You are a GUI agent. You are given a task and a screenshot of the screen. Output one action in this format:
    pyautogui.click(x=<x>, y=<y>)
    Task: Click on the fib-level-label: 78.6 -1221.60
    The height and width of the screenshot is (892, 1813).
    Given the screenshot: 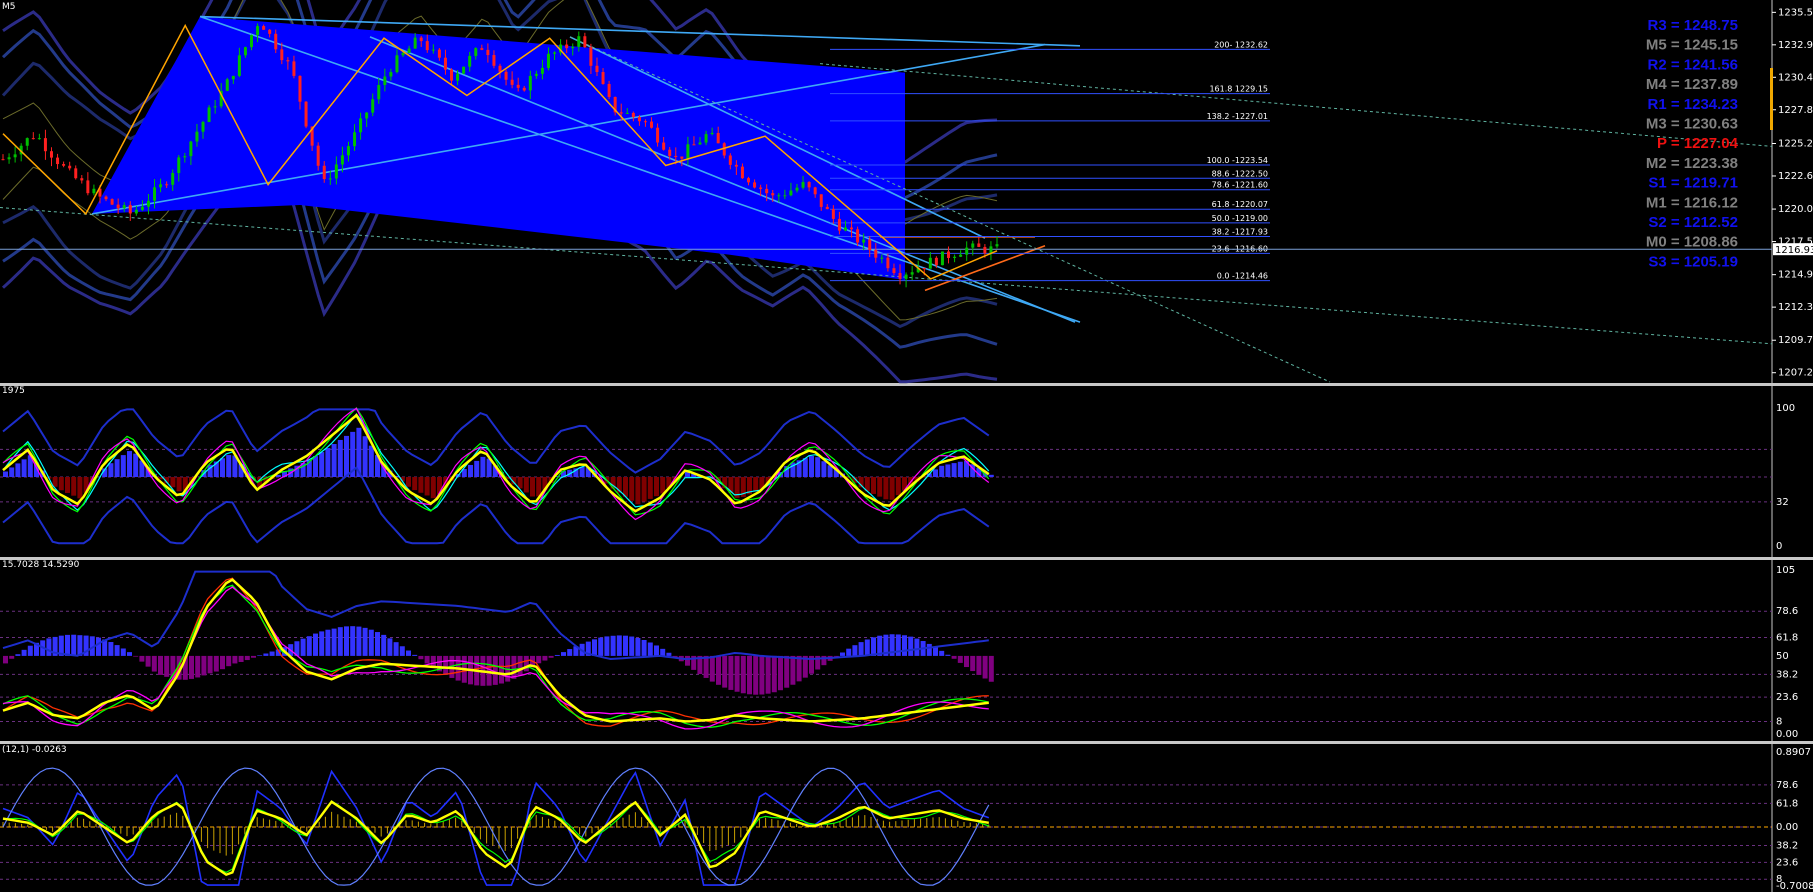 What is the action you would take?
    pyautogui.click(x=1240, y=185)
    